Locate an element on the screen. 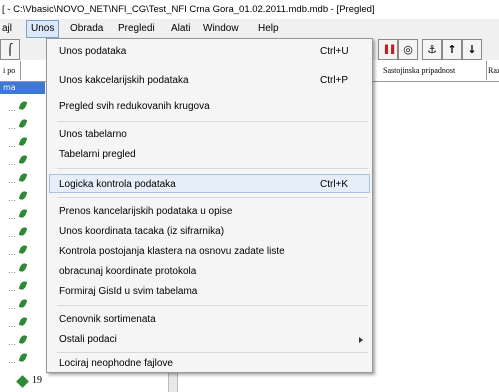 The image size is (499, 392). menu-item-label: Ostali podaci is located at coordinates (88, 339).